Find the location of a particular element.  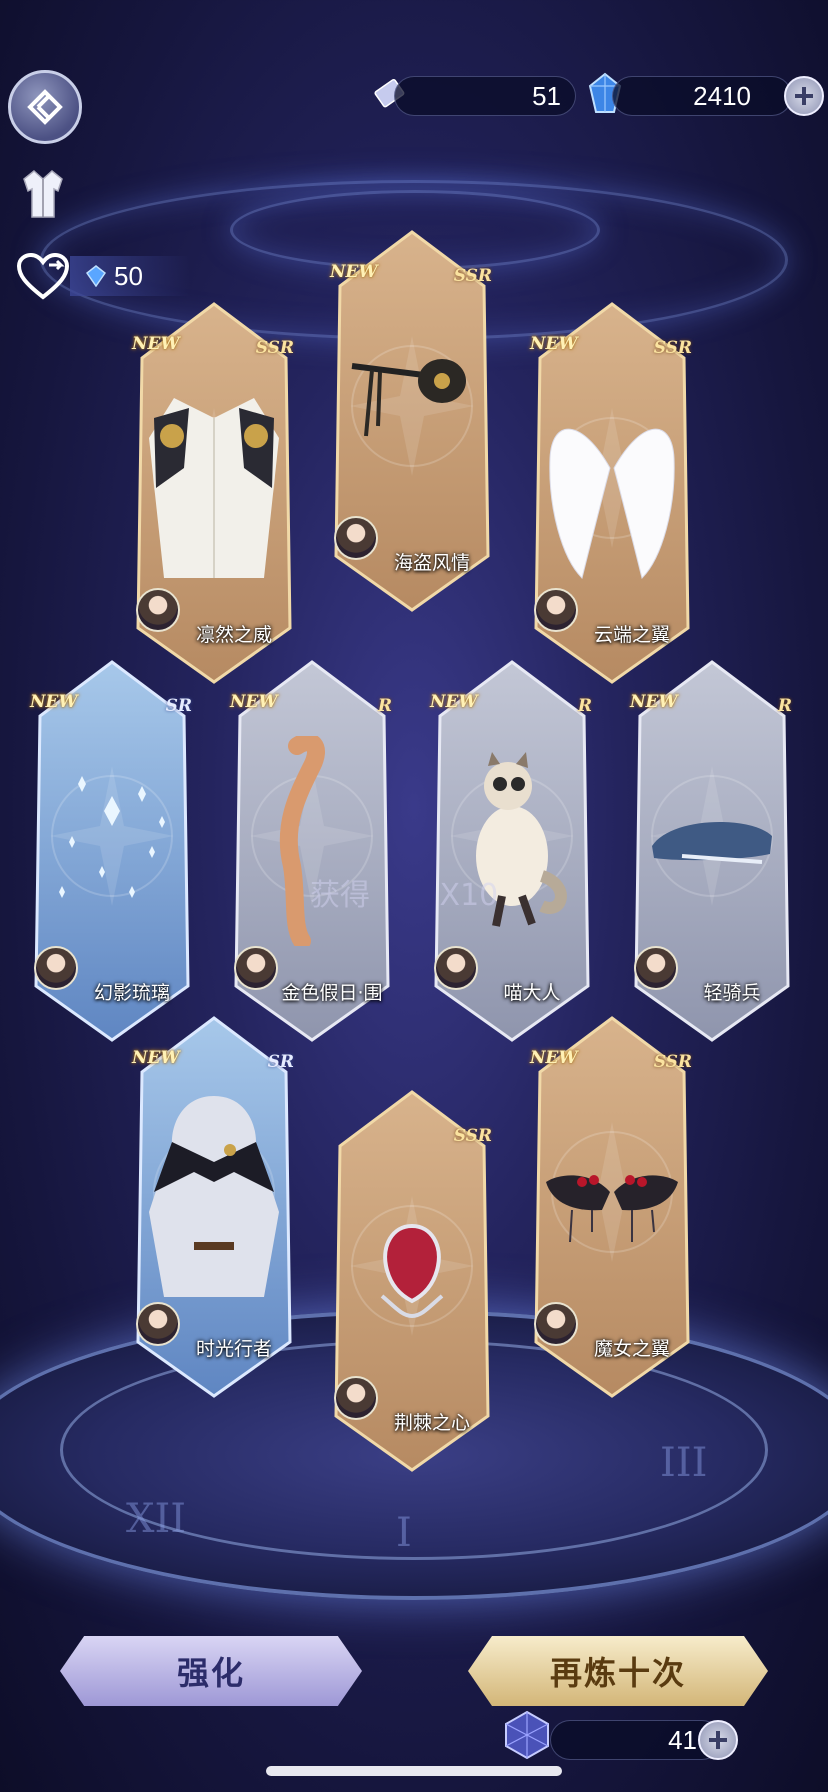

diamond-count: 2410 is located at coordinates (722, 95).